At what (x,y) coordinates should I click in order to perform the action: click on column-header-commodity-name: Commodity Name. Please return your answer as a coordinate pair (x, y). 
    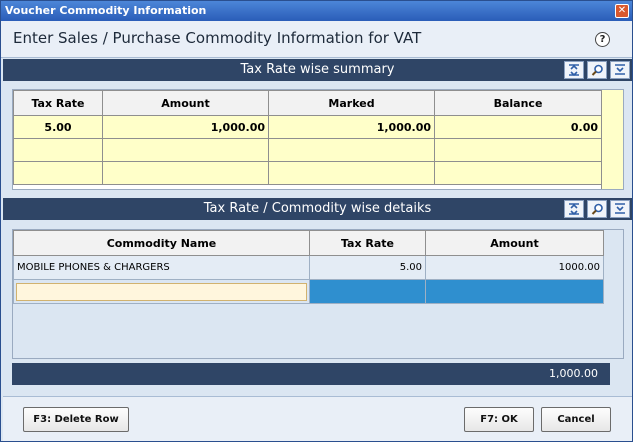
    Looking at the image, I should click on (161, 243).